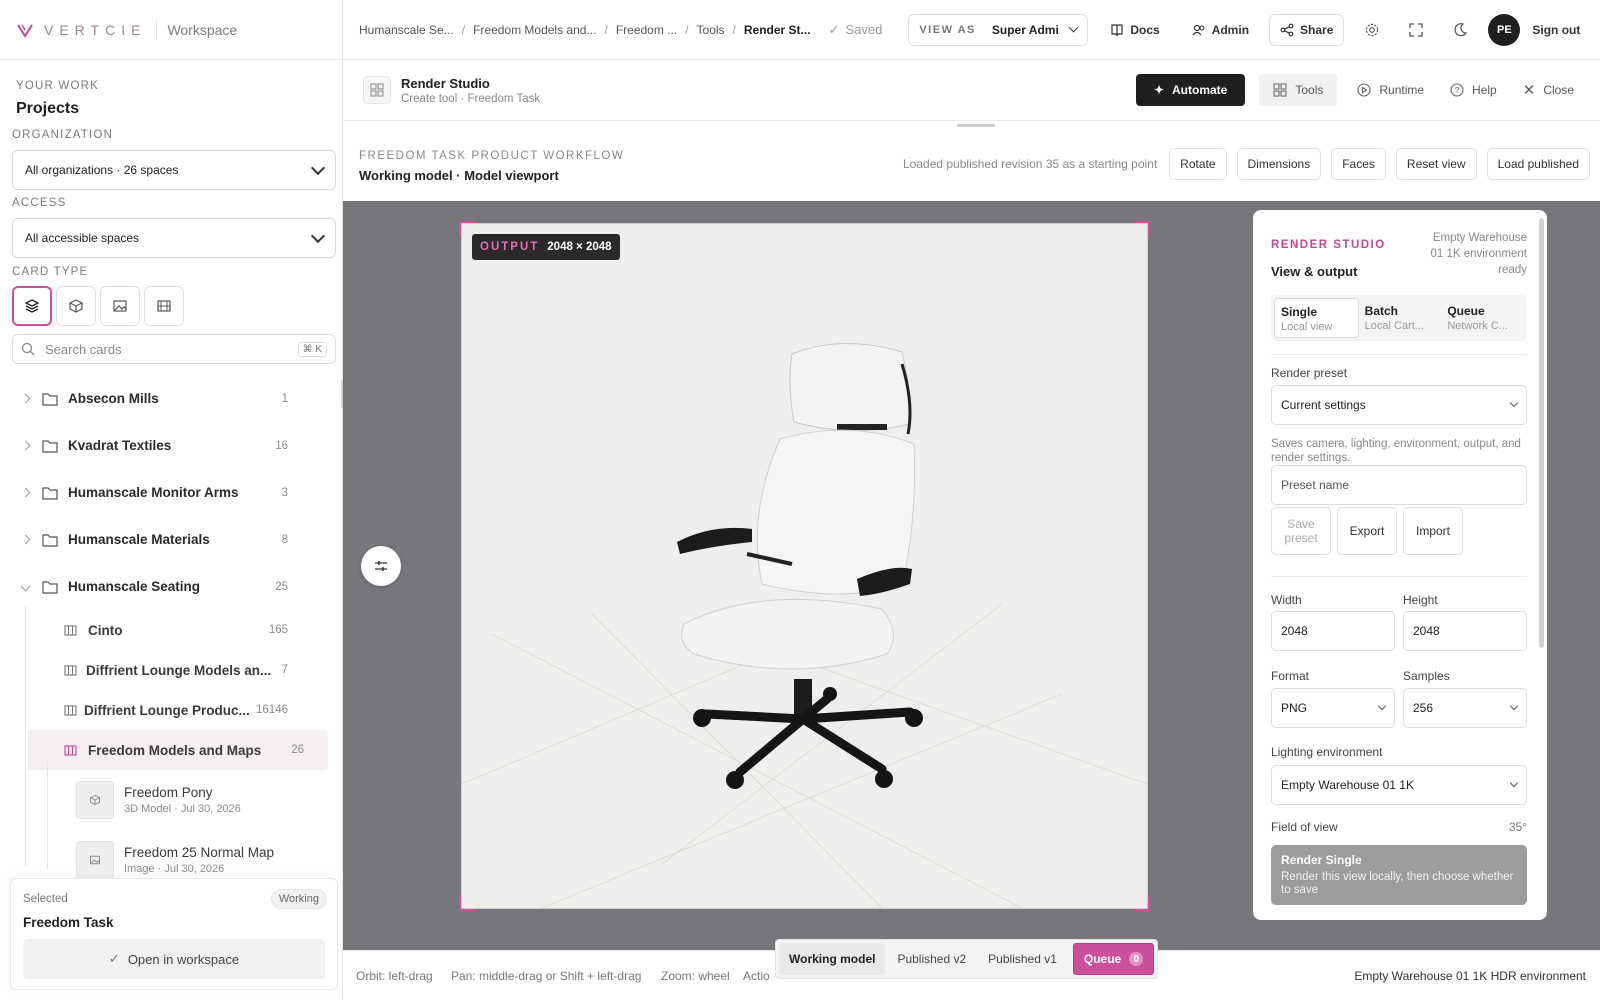  I want to click on runtime-button: Runtime, so click(1390, 90).